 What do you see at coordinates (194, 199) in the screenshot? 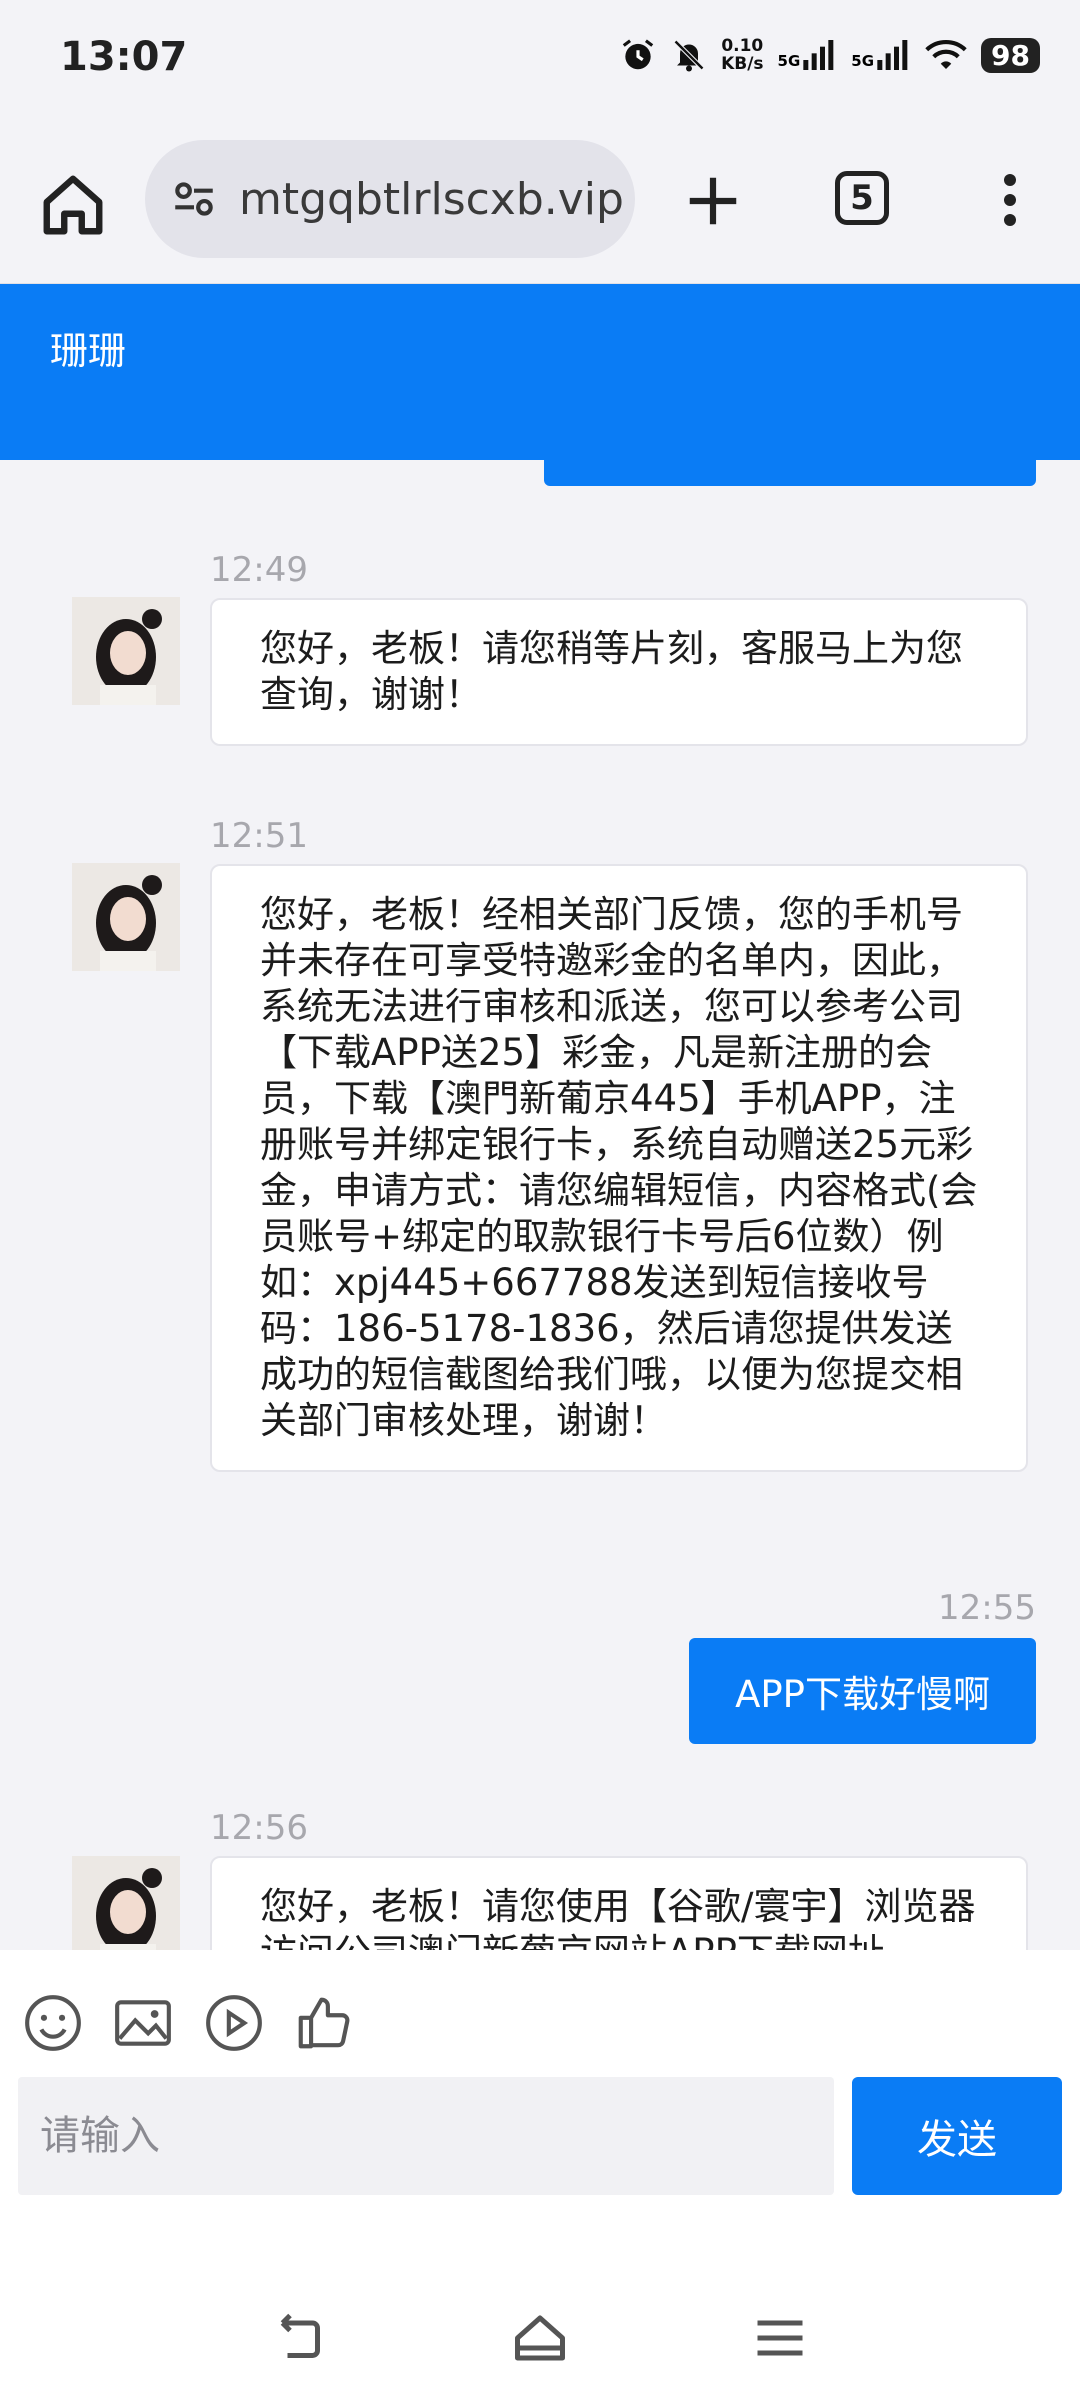
I see `site-settings-icon` at bounding box center [194, 199].